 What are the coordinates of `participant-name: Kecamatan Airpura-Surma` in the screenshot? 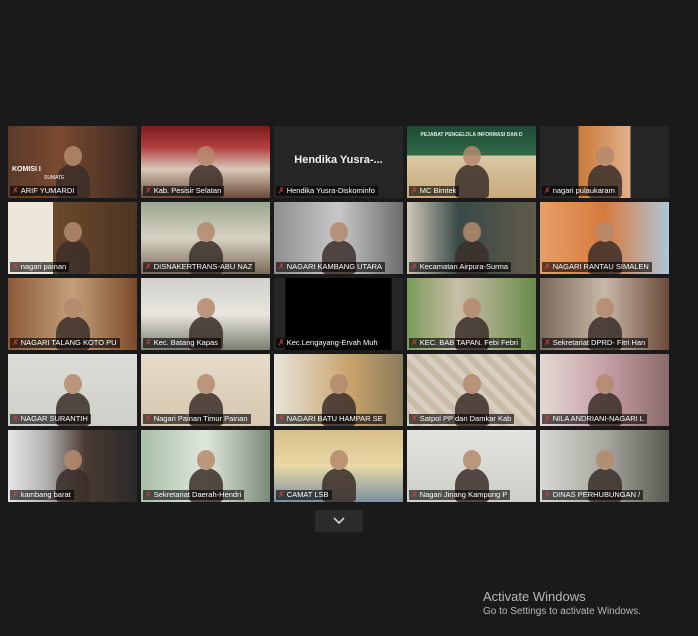 It's located at (464, 266).